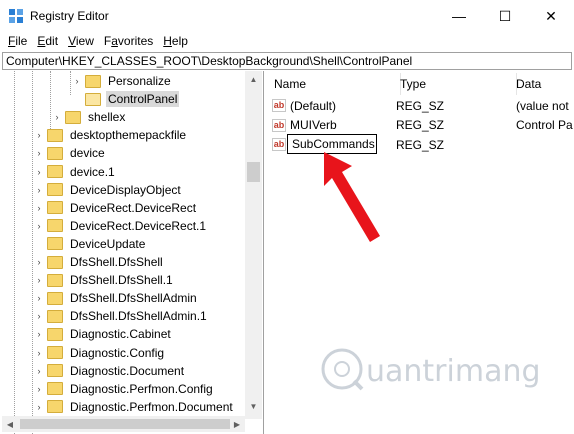 Image resolution: width=574 pixels, height=434 pixels. I want to click on scroll-left-icon: ◀, so click(10, 424).